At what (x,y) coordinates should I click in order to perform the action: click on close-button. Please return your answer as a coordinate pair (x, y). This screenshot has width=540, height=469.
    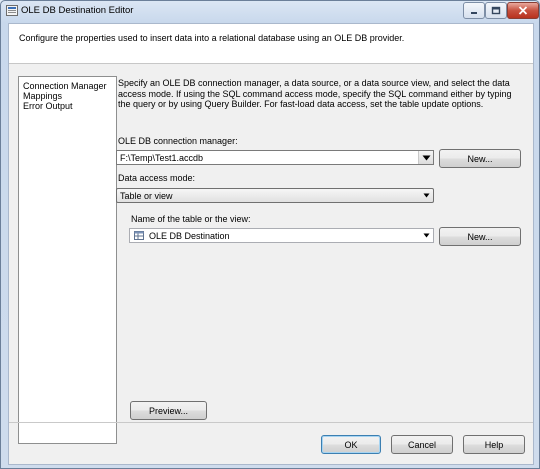
    Looking at the image, I should click on (523, 10).